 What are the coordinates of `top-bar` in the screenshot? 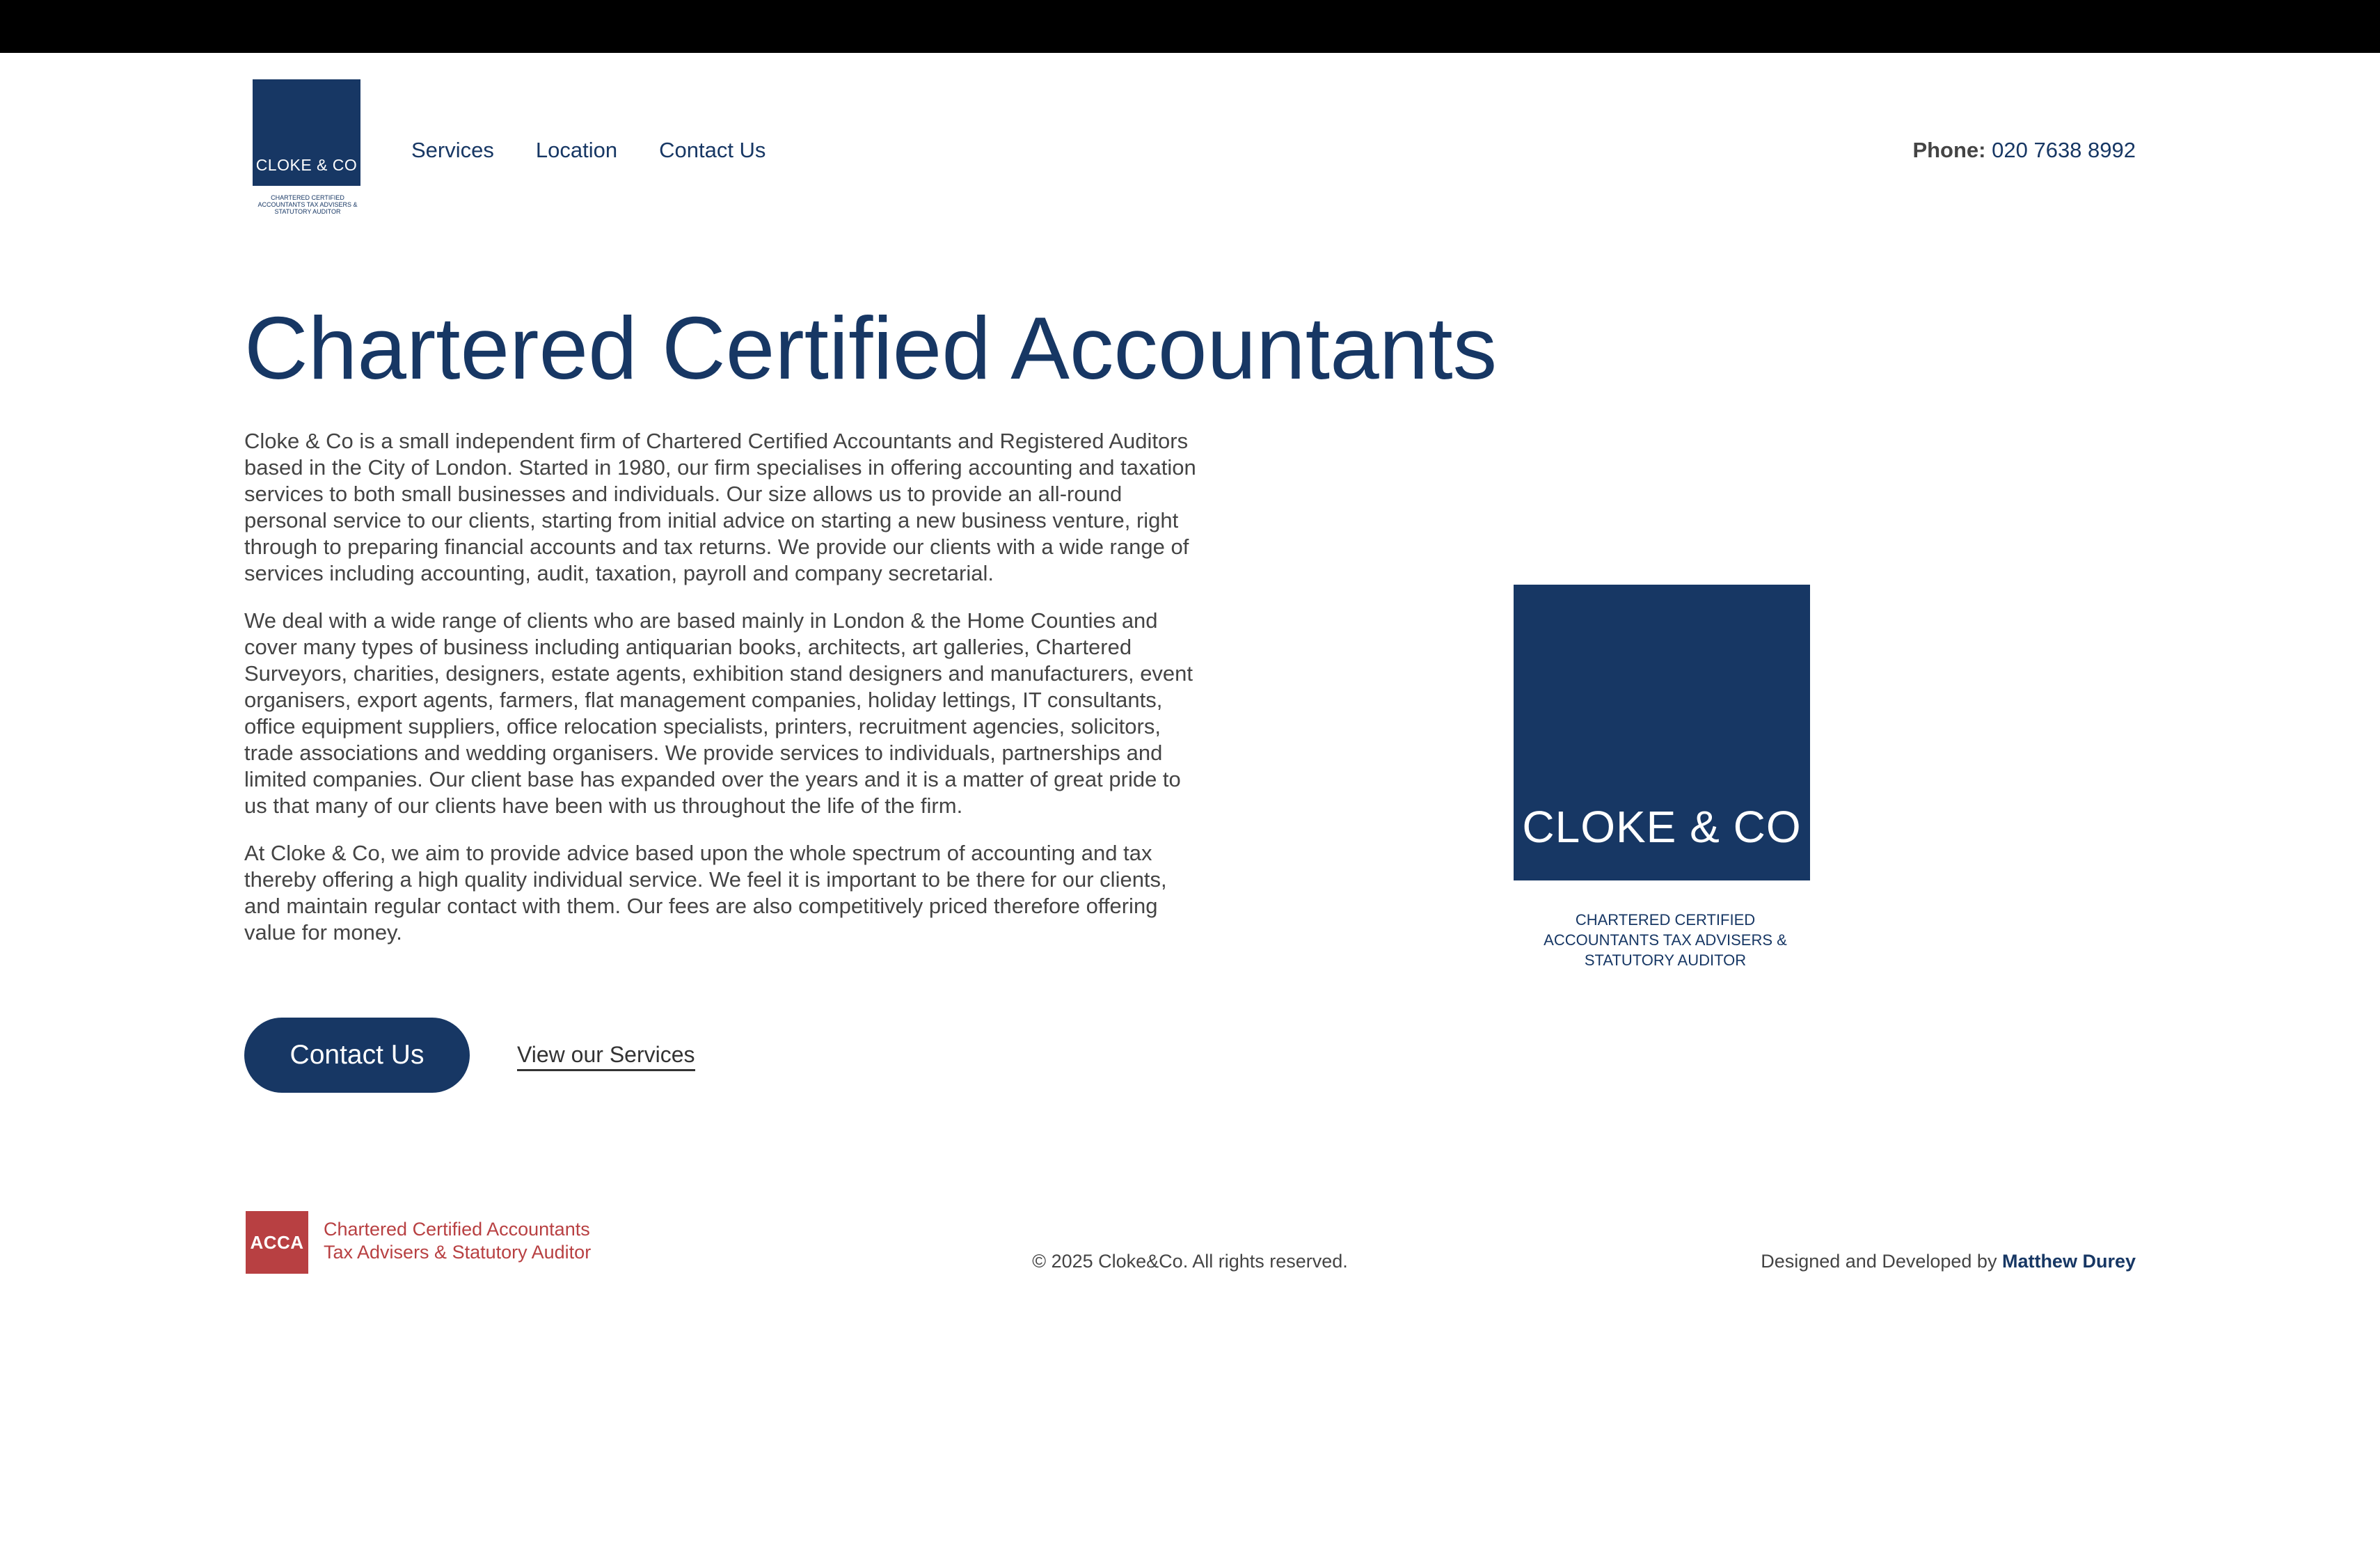 It's located at (1190, 26).